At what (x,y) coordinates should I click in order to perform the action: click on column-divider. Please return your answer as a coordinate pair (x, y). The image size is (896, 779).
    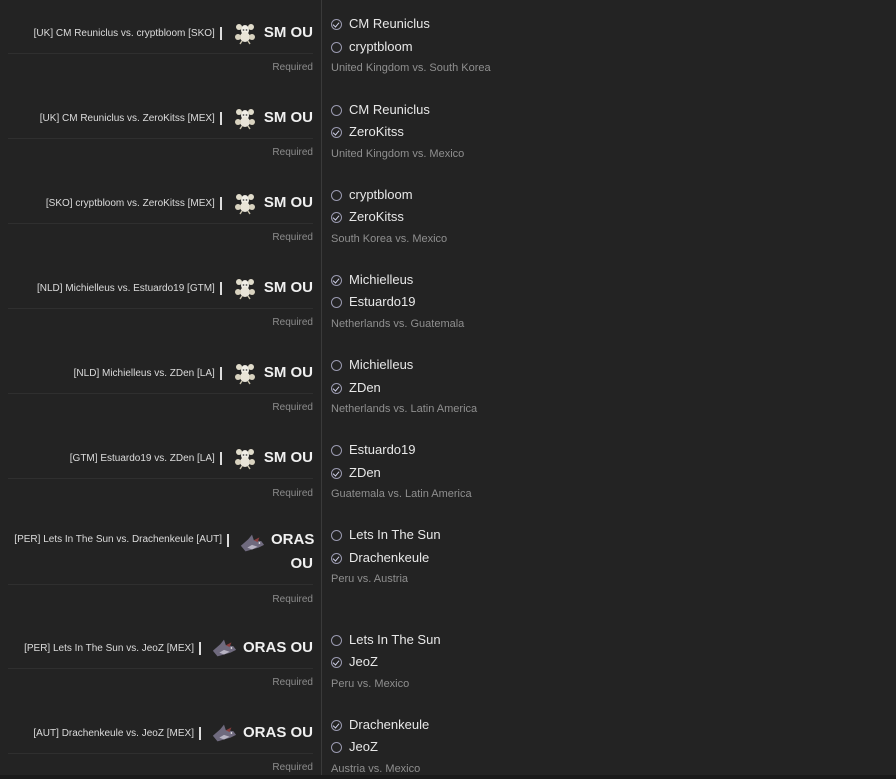
    Looking at the image, I should click on (321, 389).